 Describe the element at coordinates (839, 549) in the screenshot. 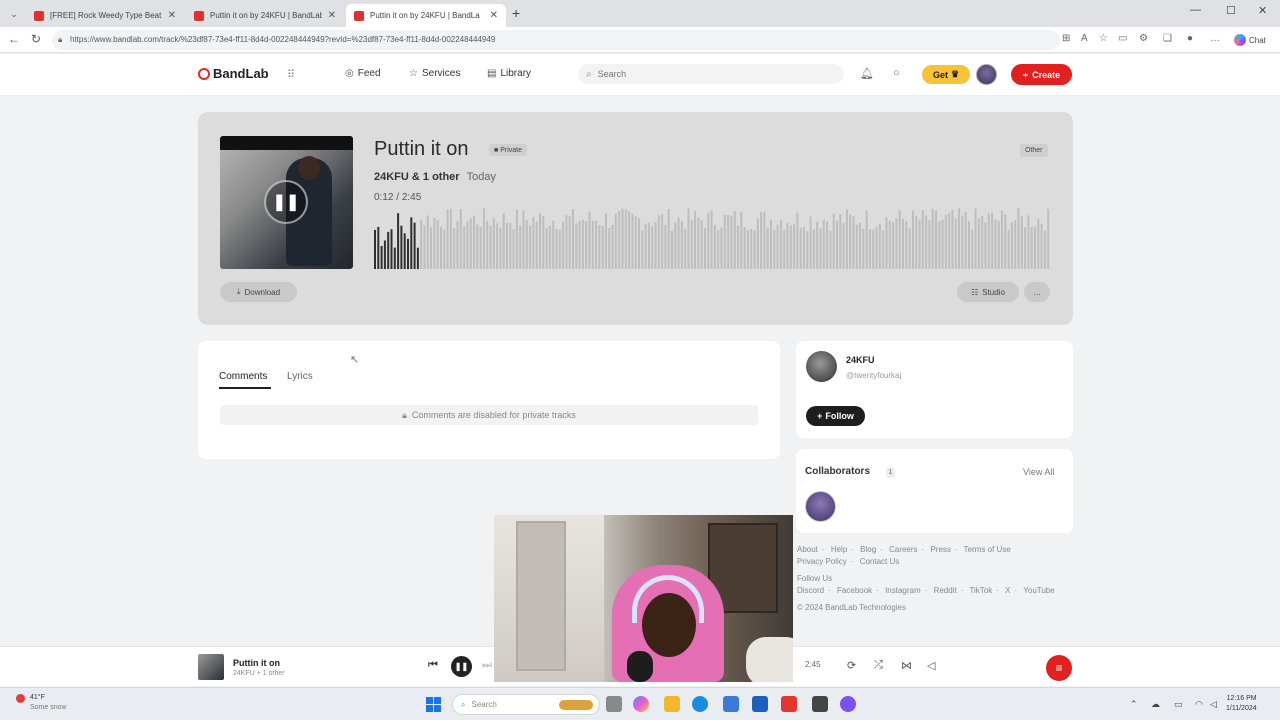

I see `footer-link: Help` at that location.